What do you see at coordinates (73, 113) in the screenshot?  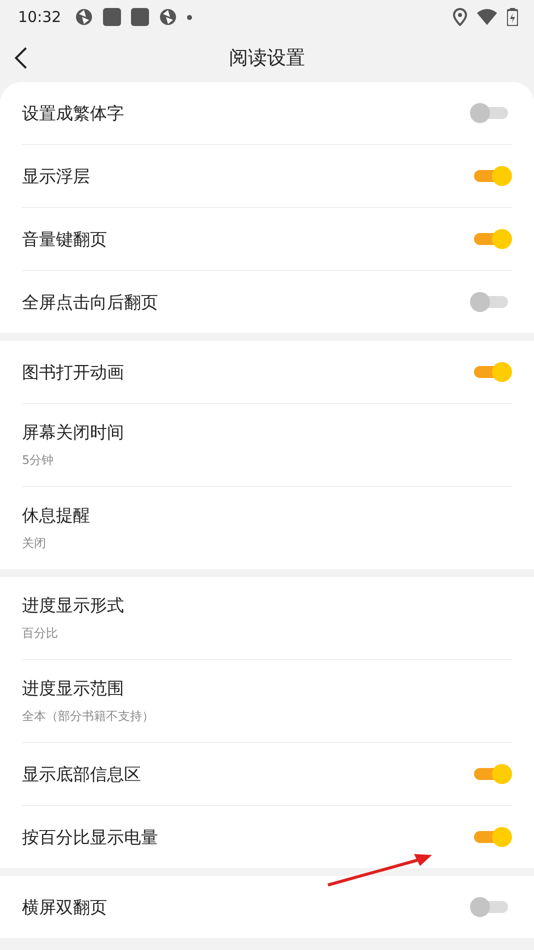 I see `setting-label: 设置成繁体字` at bounding box center [73, 113].